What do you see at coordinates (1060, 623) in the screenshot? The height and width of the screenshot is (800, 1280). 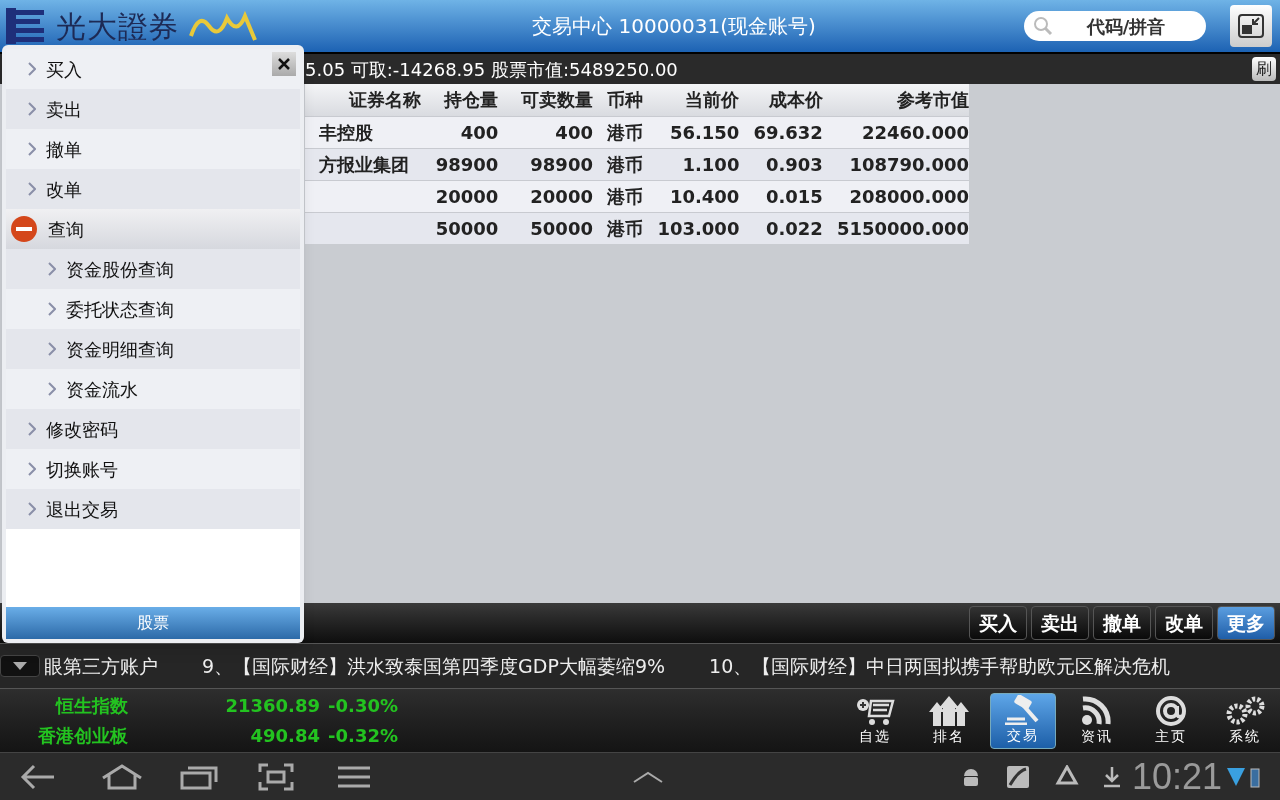 I see `toolbar-button: 卖出` at bounding box center [1060, 623].